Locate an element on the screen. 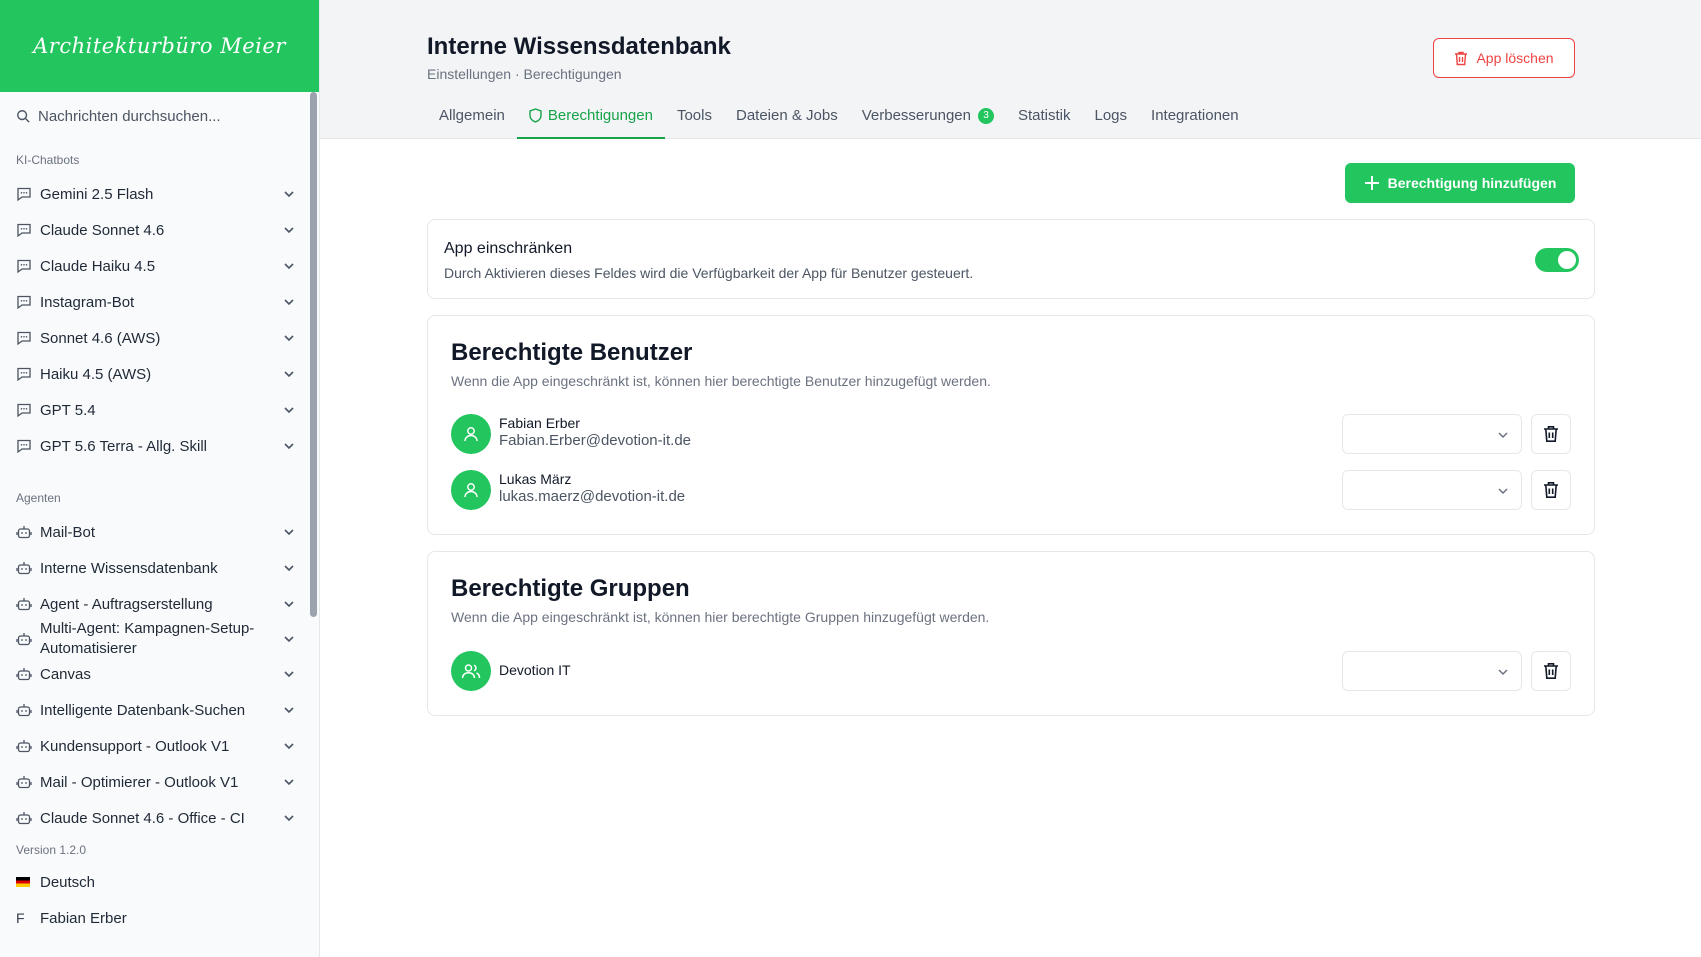 The width and height of the screenshot is (1701, 957). remove-group-button is located at coordinates (1551, 671).